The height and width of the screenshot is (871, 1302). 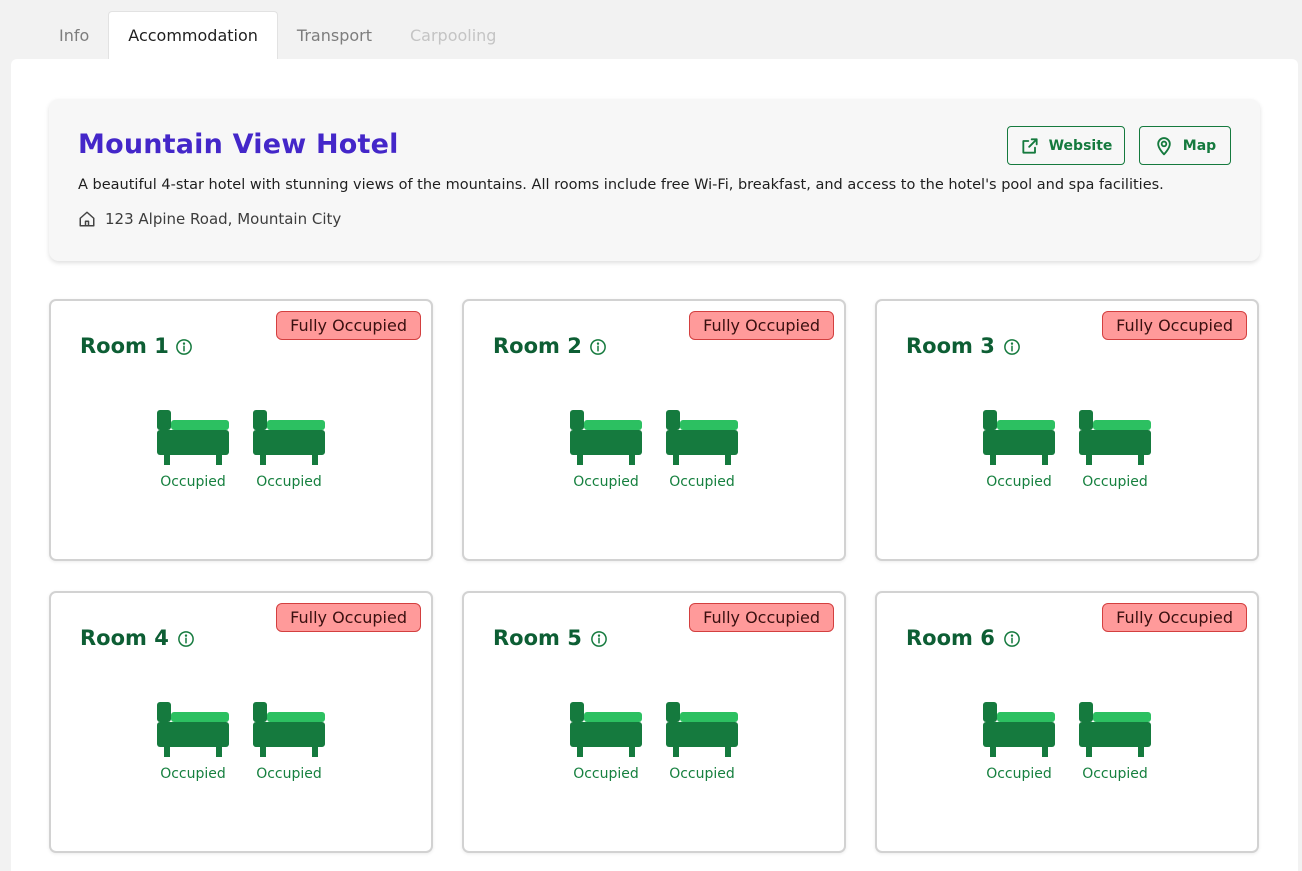 What do you see at coordinates (124, 638) in the screenshot?
I see `room-title: Room 4` at bounding box center [124, 638].